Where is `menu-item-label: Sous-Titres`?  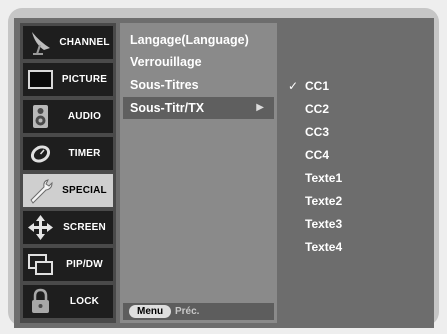 menu-item-label: Sous-Titres is located at coordinates (164, 85).